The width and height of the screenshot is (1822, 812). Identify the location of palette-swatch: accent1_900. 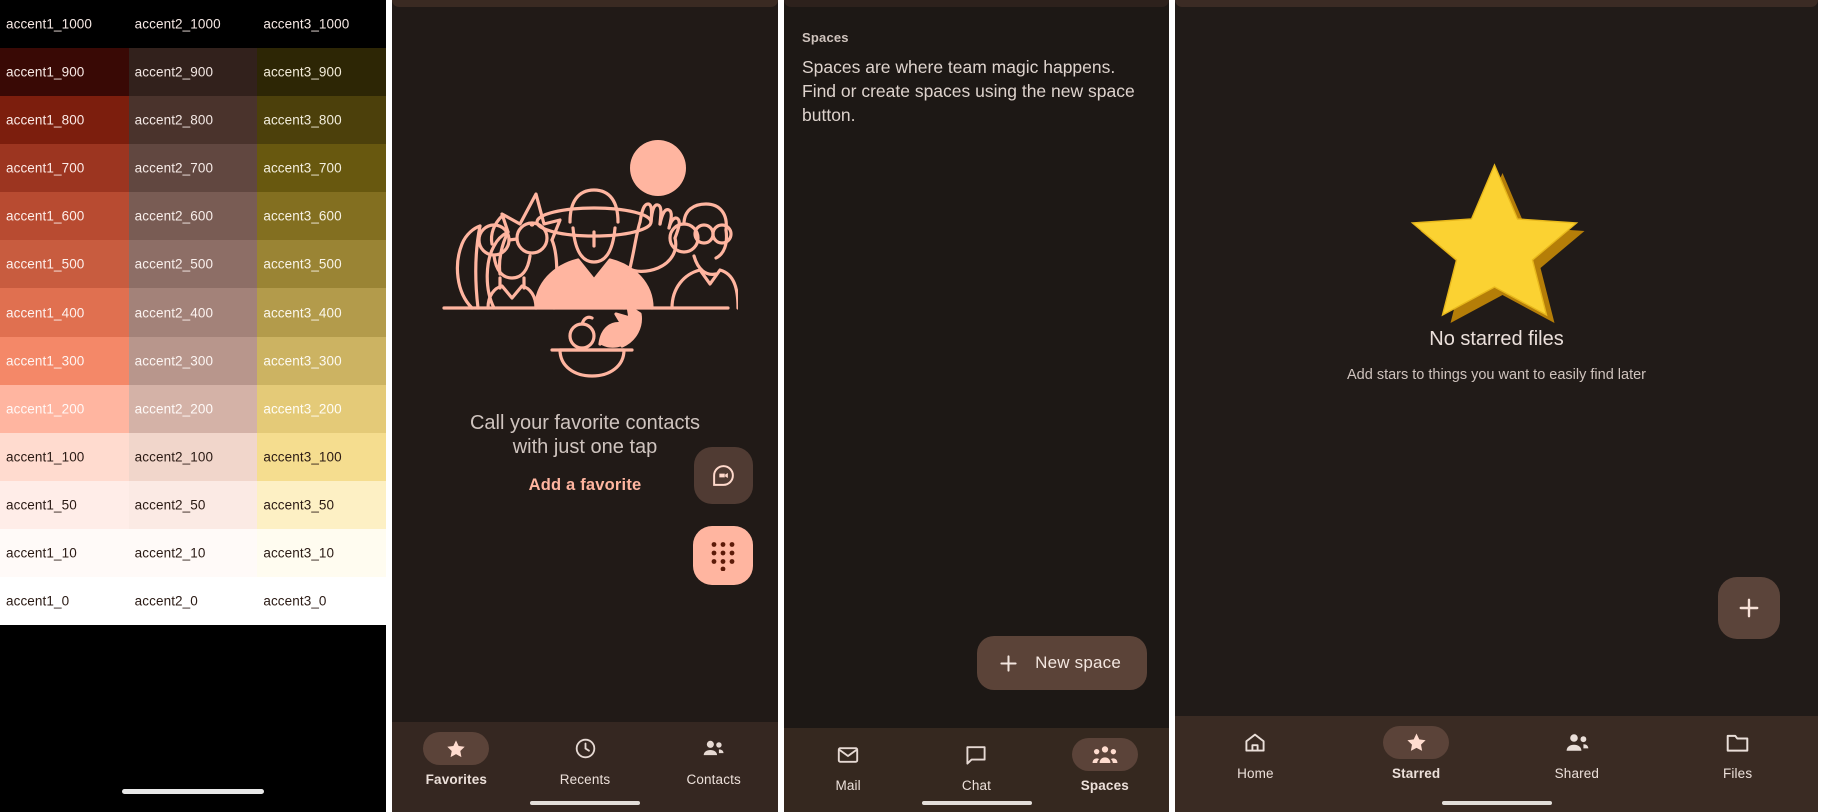
(64, 72).